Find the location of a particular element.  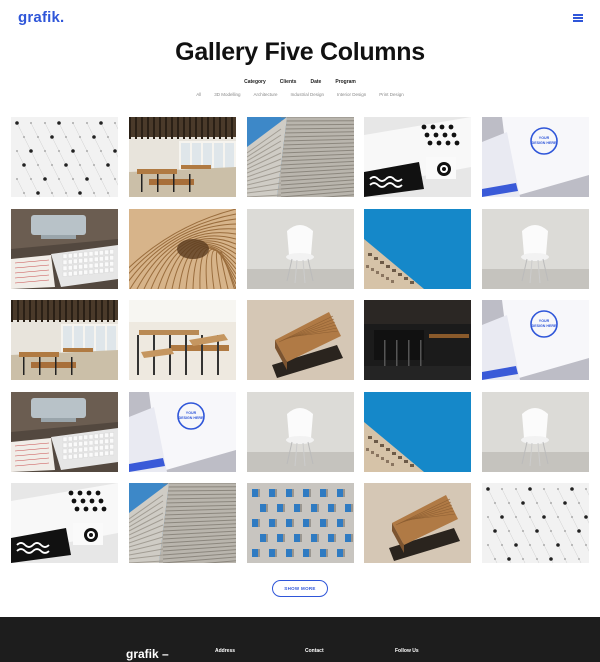

gallery-item-dark-interior is located at coordinates (417, 340).